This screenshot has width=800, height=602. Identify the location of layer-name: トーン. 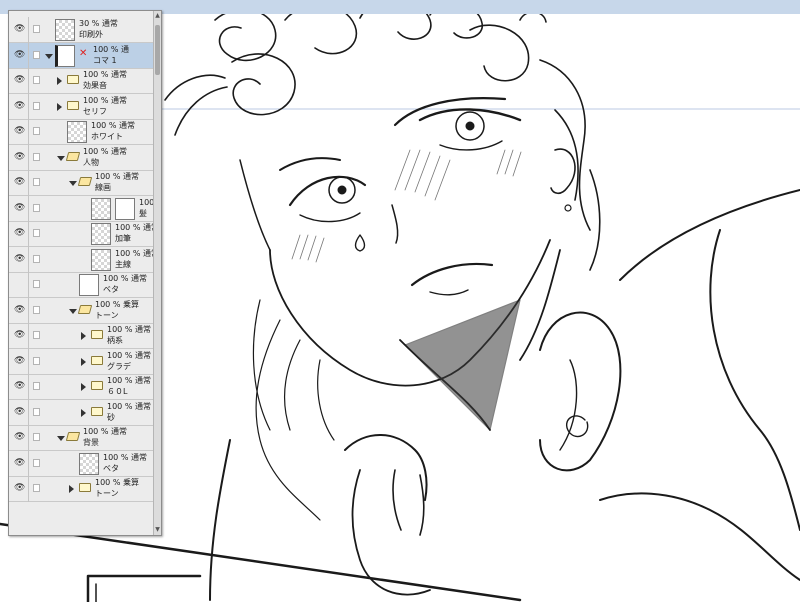
(107, 493).